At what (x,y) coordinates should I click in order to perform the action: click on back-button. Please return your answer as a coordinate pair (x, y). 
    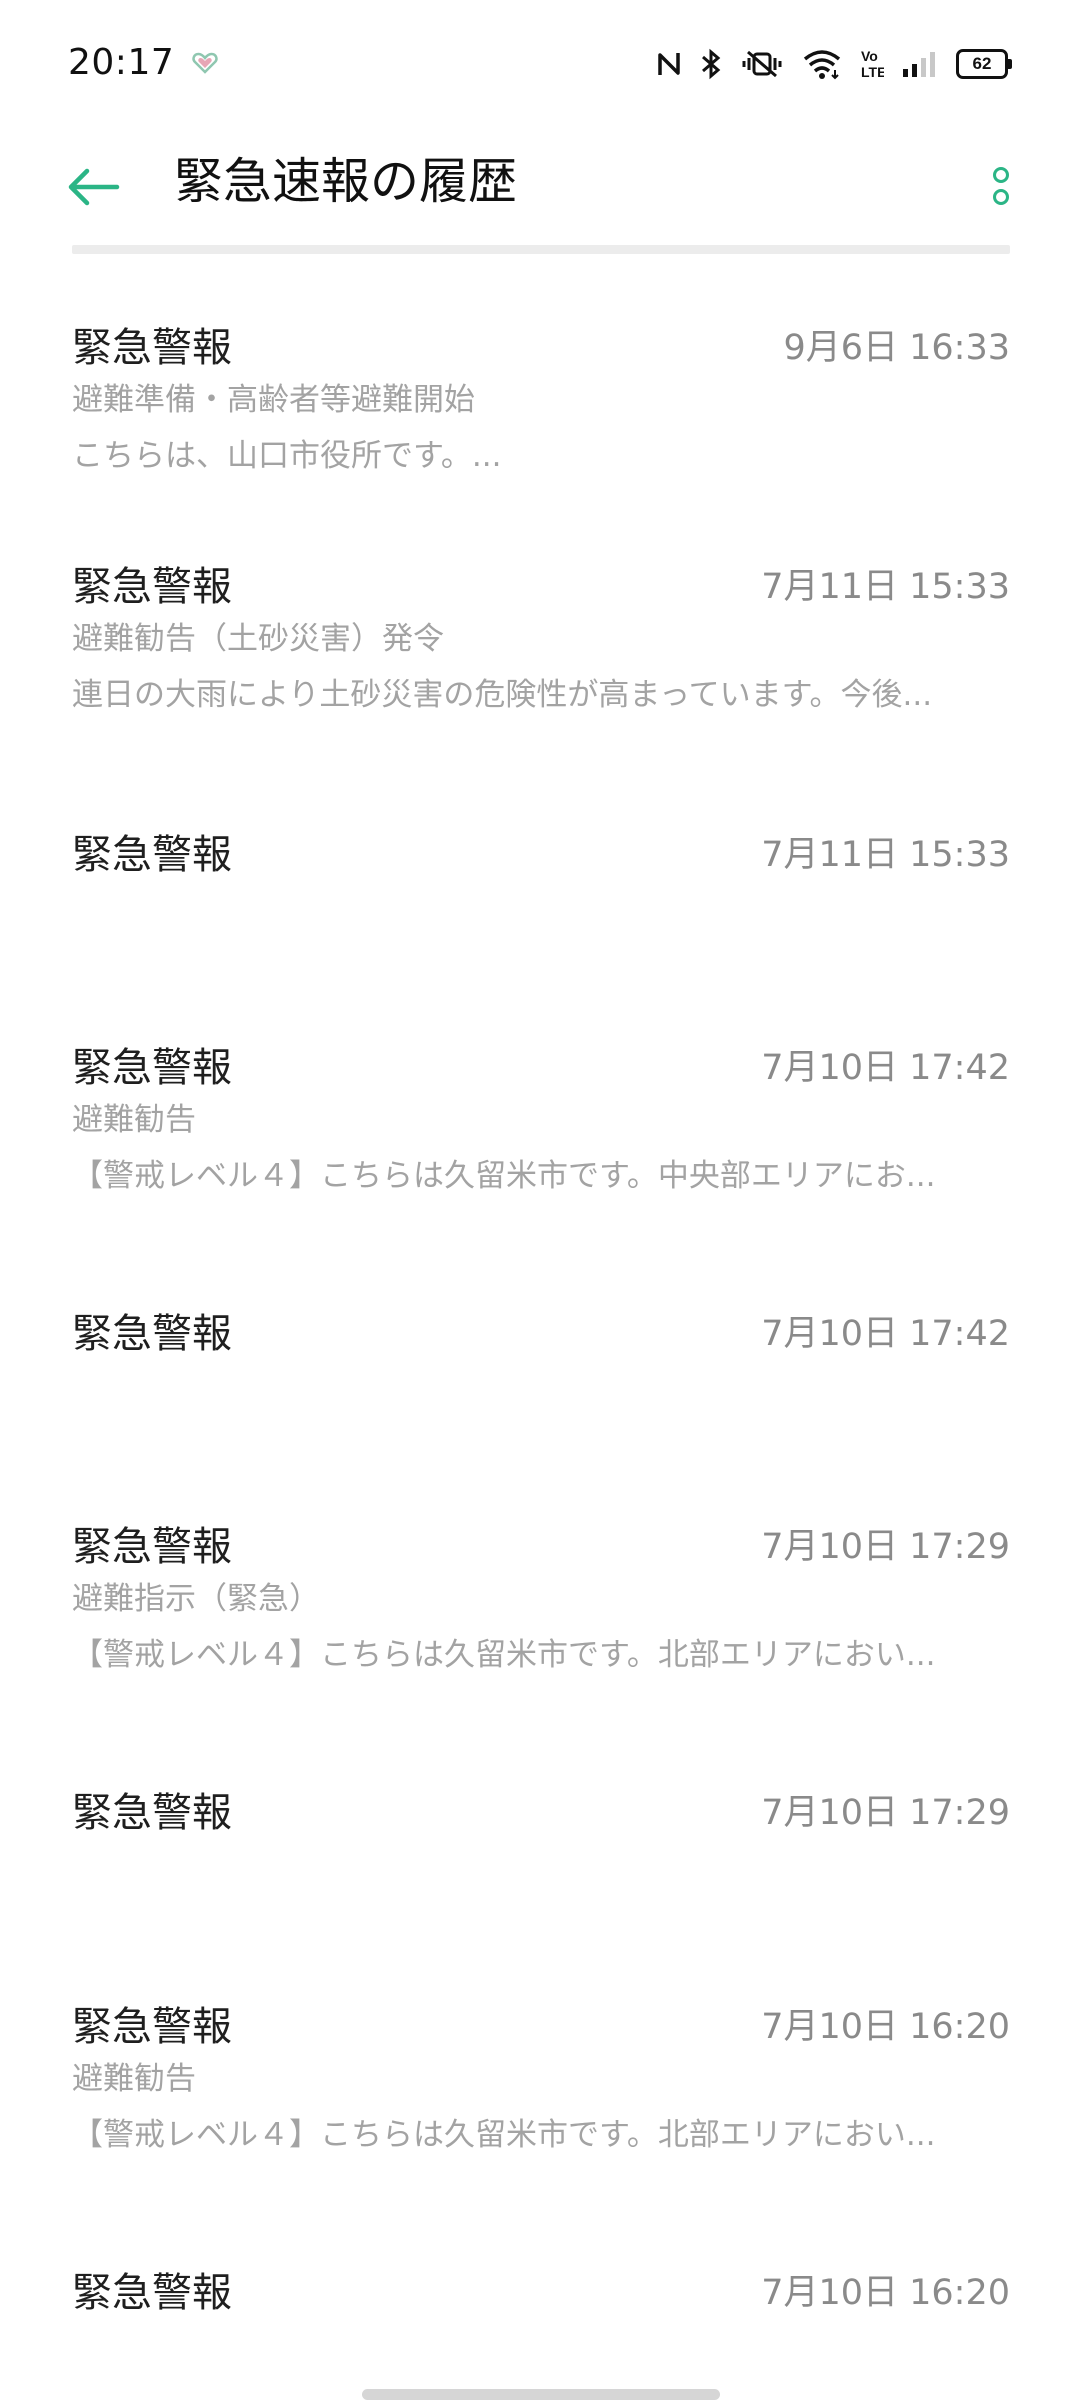
    Looking at the image, I should click on (93, 187).